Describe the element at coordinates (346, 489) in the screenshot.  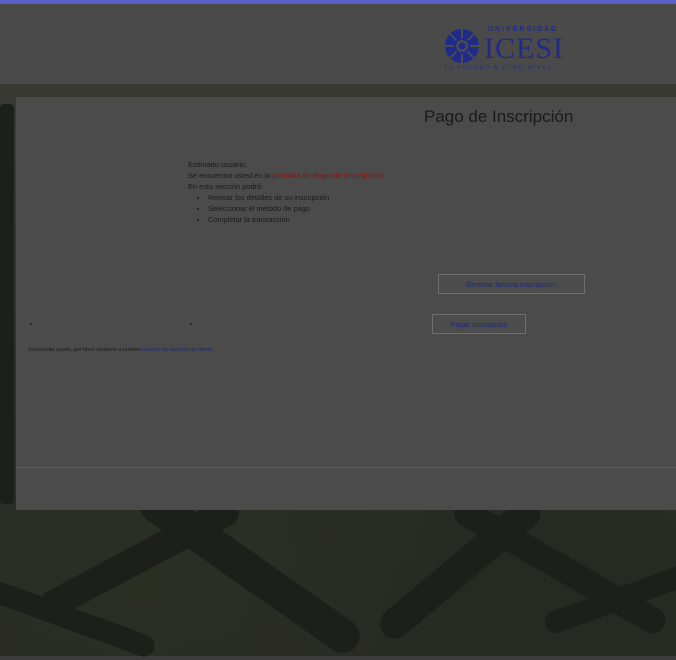
I see `panel-footer` at that location.